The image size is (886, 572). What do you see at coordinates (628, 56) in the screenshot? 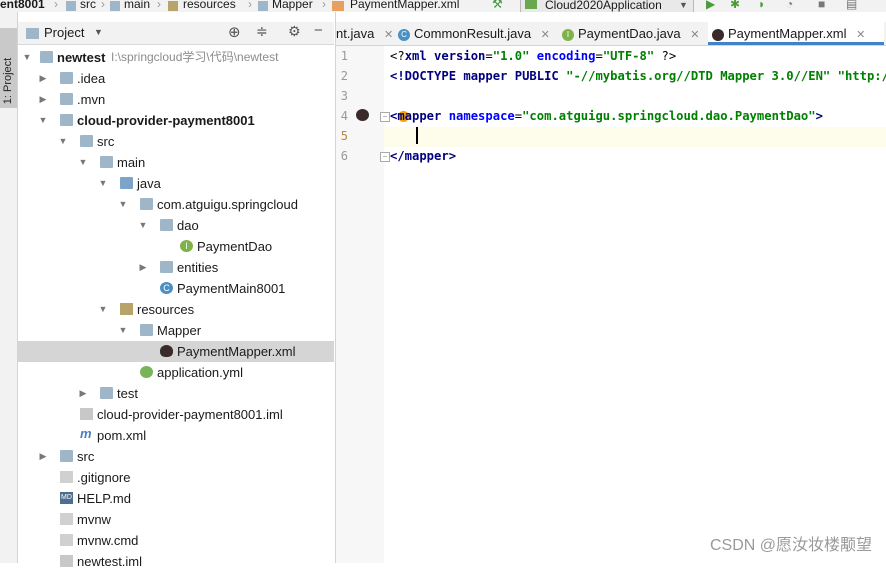
I see `code-token: "UTF-8"` at bounding box center [628, 56].